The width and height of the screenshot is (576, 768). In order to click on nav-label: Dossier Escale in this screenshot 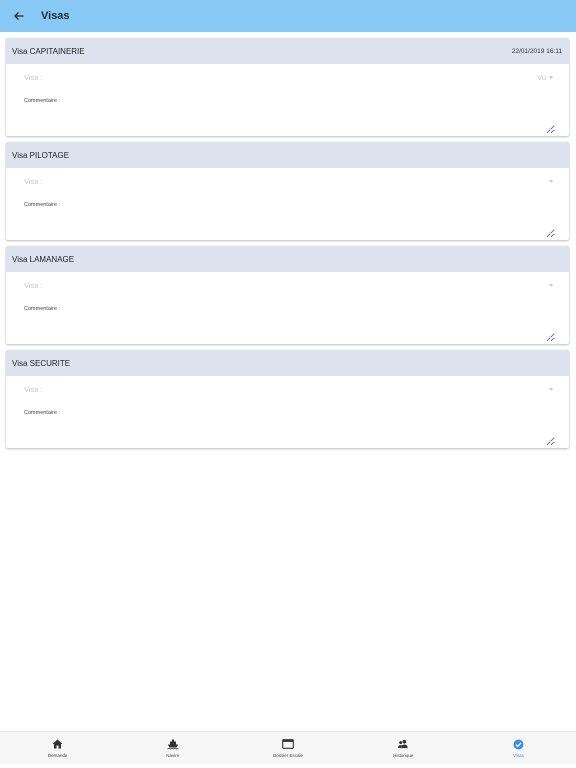, I will do `click(288, 755)`.